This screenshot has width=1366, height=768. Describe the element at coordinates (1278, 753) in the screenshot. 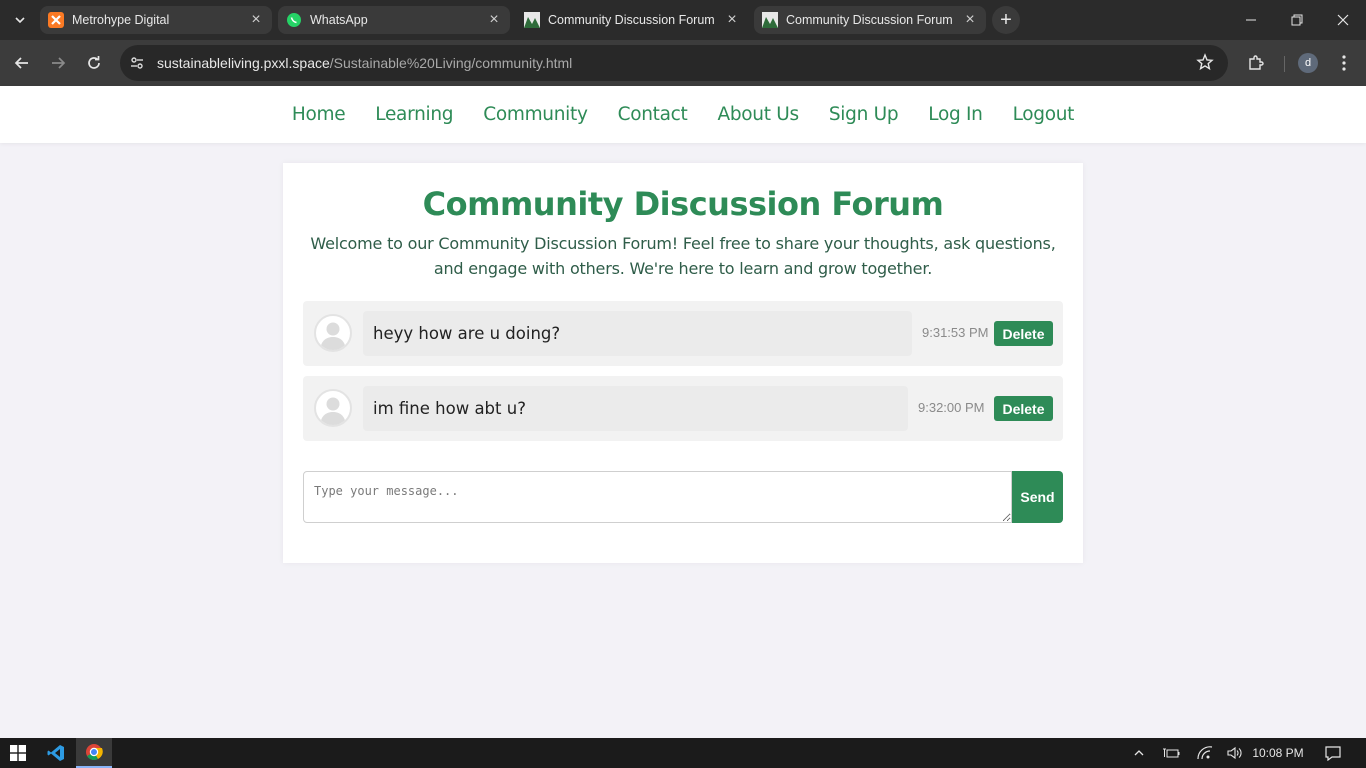

I see `taskbar-clock: 10:08 PM` at that location.